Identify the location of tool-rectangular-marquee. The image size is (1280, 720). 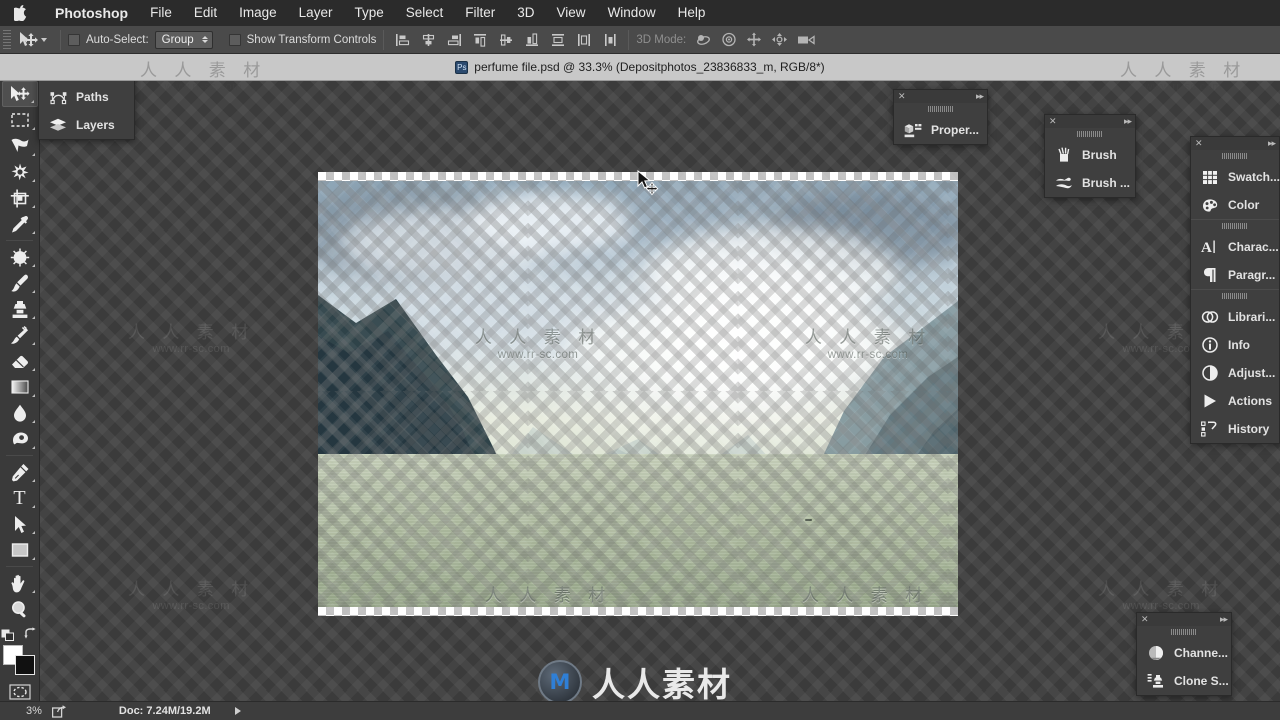
(20, 120).